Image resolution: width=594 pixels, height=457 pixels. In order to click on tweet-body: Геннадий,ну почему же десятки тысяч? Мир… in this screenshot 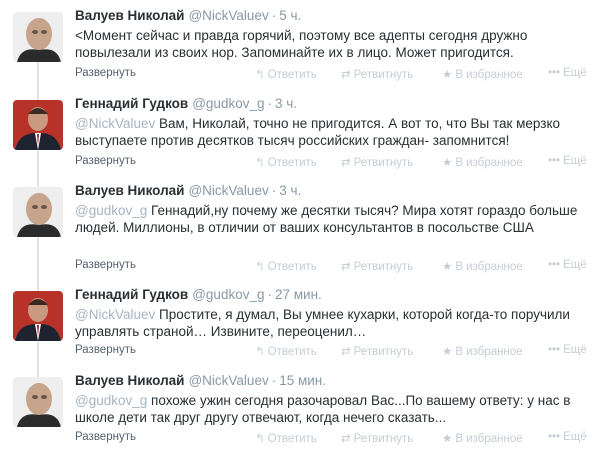, I will do `click(326, 219)`.